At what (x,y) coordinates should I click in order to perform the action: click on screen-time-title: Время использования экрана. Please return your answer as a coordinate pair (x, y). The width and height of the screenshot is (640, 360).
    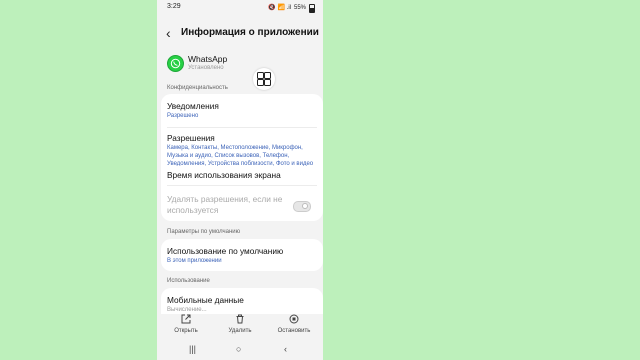
    Looking at the image, I should click on (224, 175).